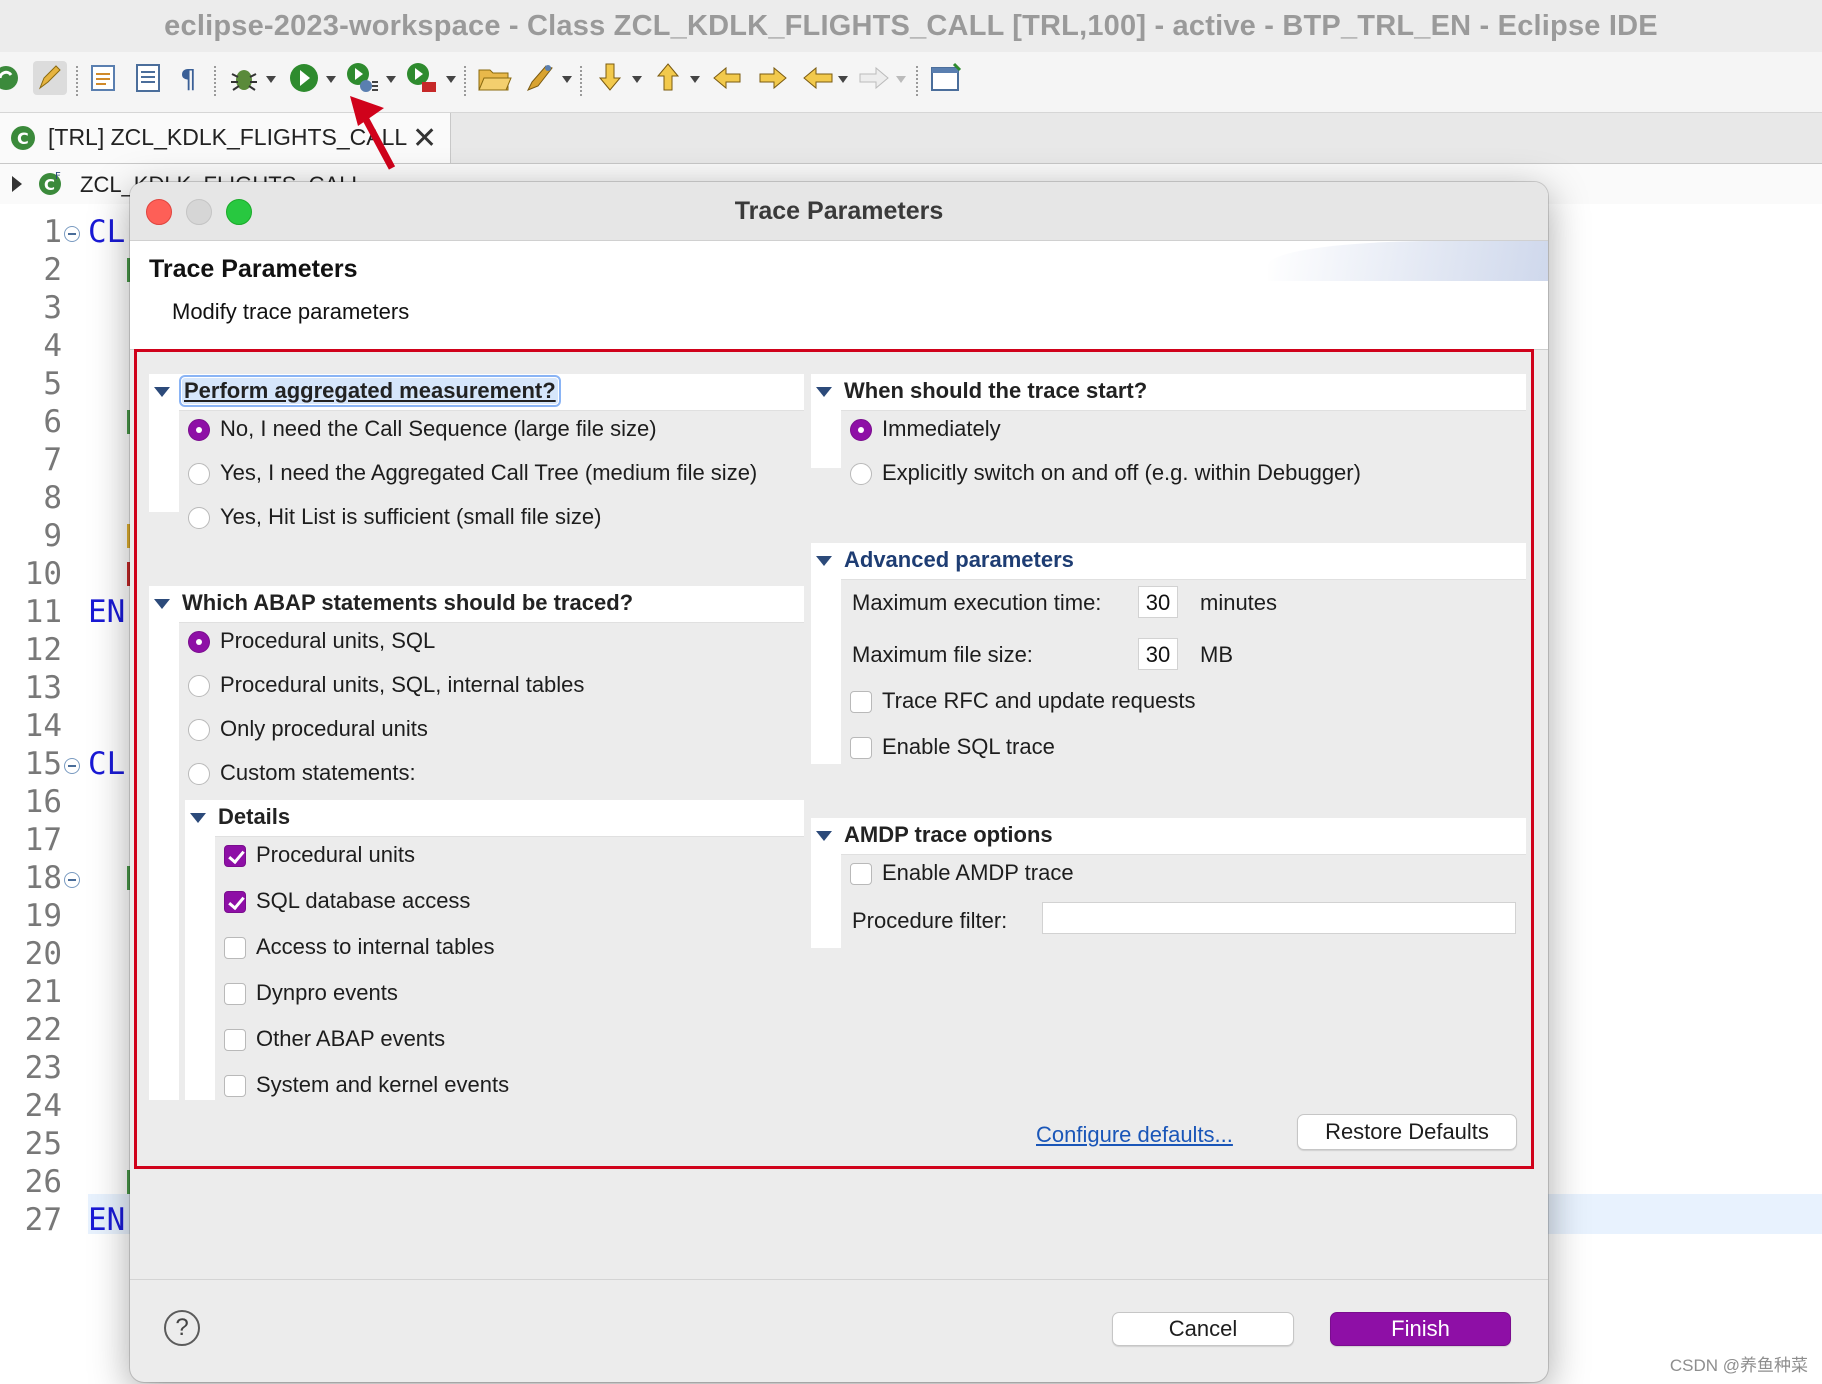 This screenshot has height=1384, width=1822. What do you see at coordinates (424, 138) in the screenshot?
I see `close-icon: ✕` at bounding box center [424, 138].